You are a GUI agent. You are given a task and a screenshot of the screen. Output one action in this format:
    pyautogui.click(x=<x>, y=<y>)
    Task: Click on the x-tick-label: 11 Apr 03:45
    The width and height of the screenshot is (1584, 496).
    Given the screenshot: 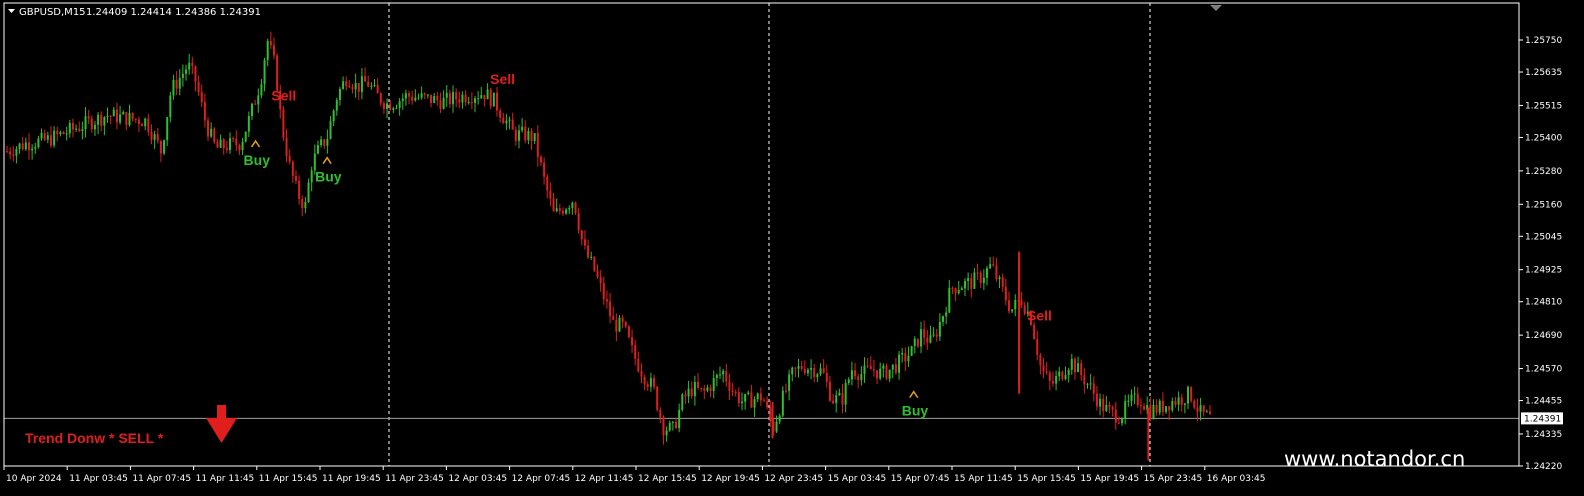 What is the action you would take?
    pyautogui.click(x=98, y=479)
    